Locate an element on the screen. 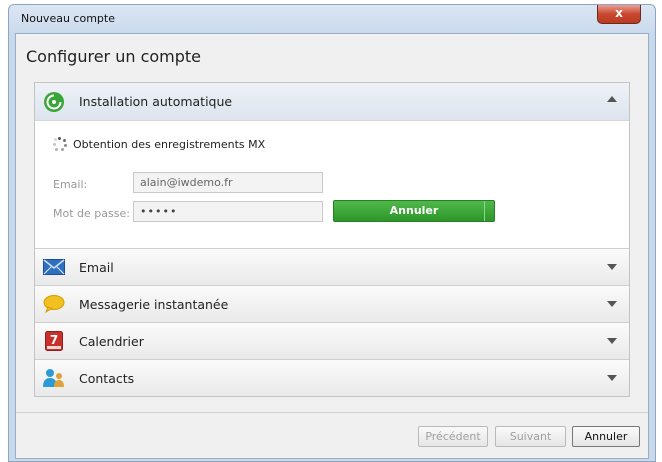 The width and height of the screenshot is (662, 462). password-label: Mot de passe: is located at coordinates (91, 213).